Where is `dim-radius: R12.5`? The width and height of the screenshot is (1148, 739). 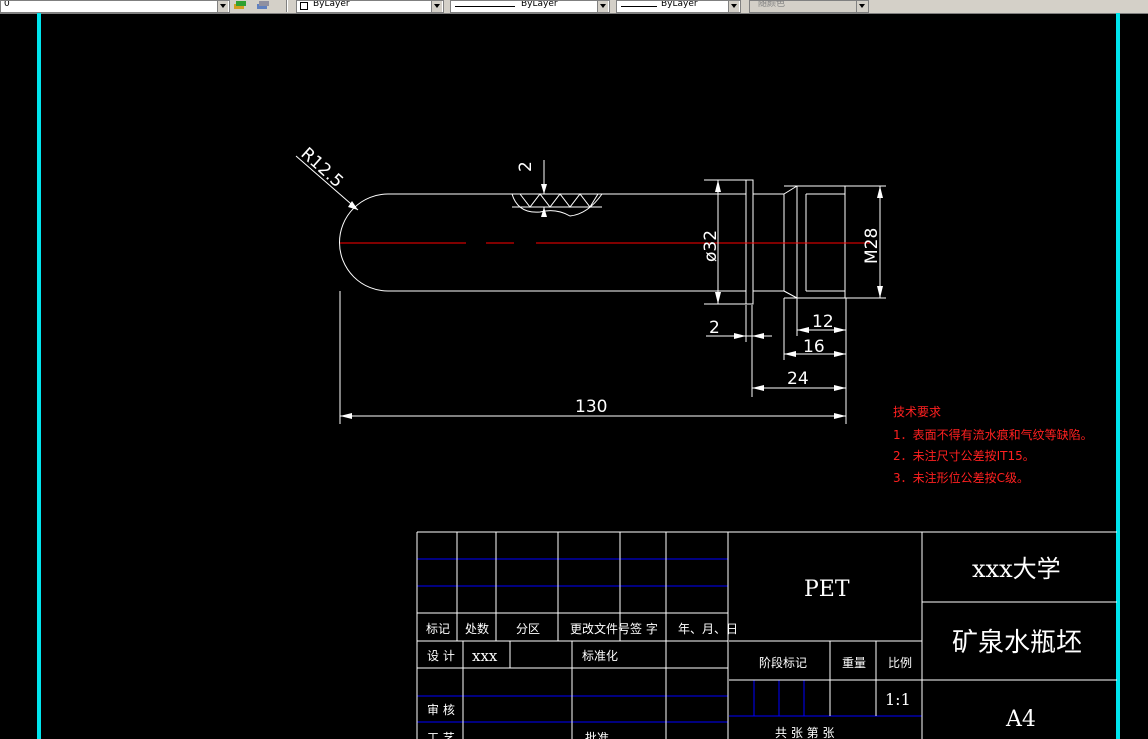
dim-radius: R12.5 is located at coordinates (322, 168).